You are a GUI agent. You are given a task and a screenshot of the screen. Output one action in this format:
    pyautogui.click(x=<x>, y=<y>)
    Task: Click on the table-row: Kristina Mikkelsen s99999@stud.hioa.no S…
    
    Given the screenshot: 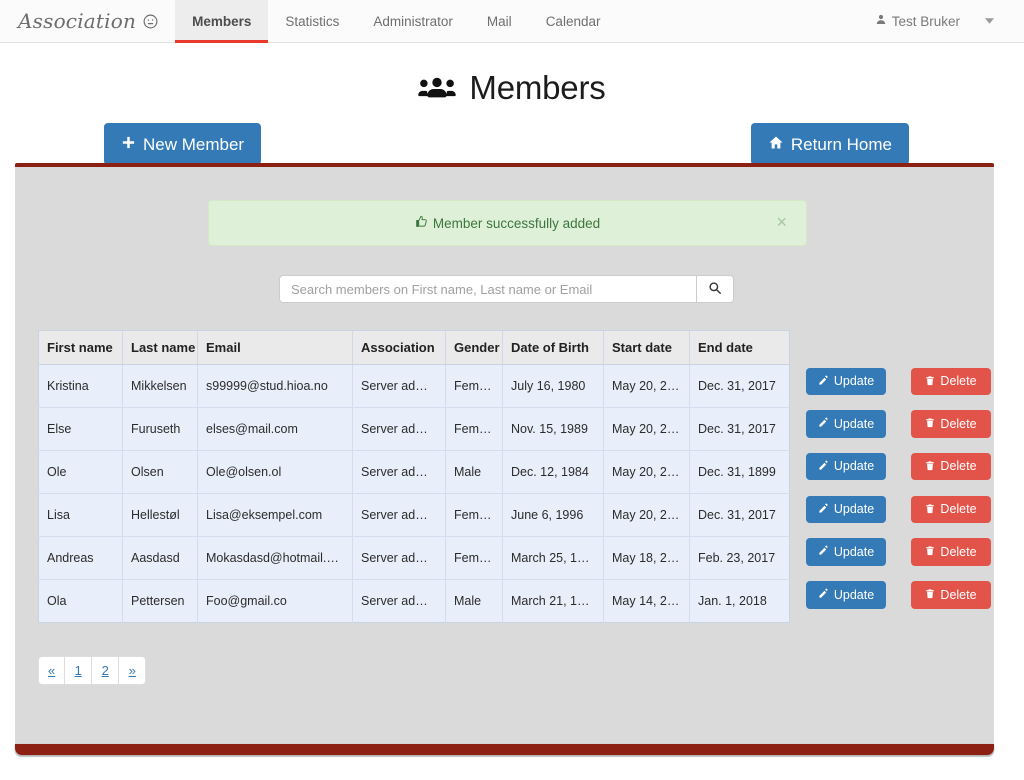 What is the action you would take?
    pyautogui.click(x=414, y=386)
    